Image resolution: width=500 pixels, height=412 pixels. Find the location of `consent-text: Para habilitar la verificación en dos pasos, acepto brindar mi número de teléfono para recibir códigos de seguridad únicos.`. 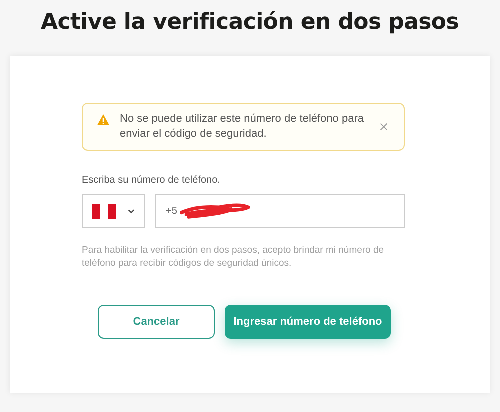

consent-text: Para habilitar la verificación en dos pasos, acepto brindar mi número de teléfono para recibir códigos de seguridad únicos. is located at coordinates (234, 257).